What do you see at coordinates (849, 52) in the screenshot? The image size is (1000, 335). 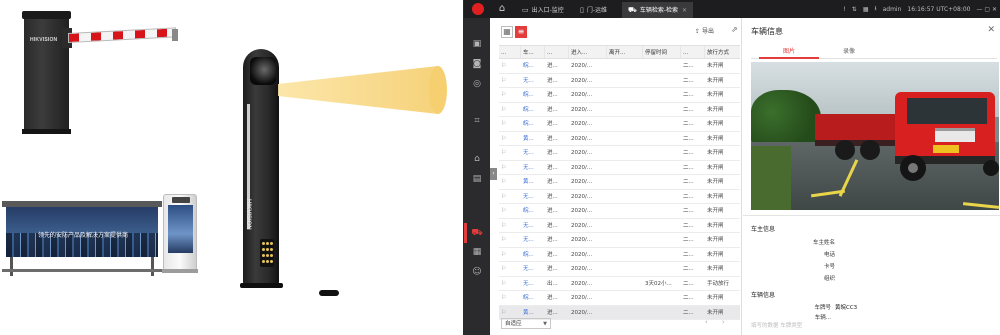 I see `tab-video: 录像` at bounding box center [849, 52].